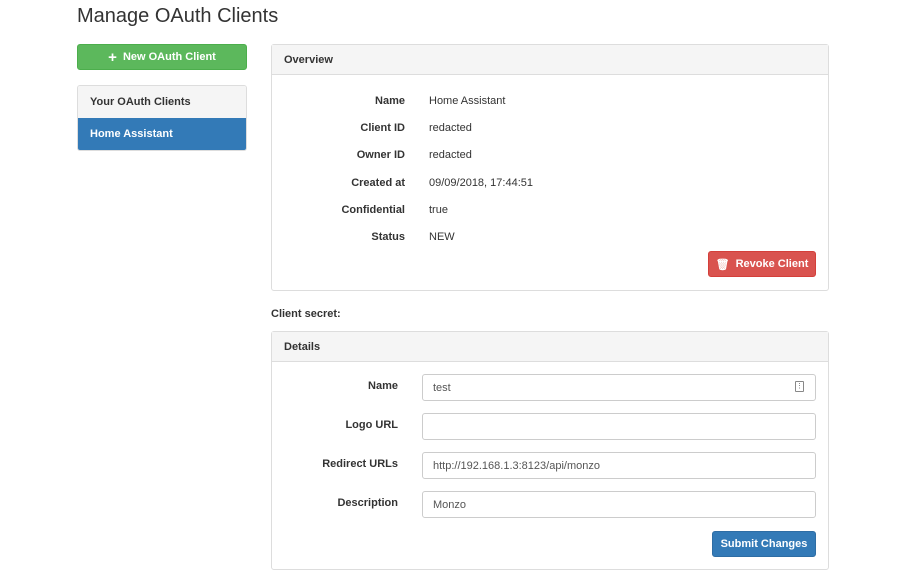 The width and height of the screenshot is (910, 574). Describe the element at coordinates (440, 101) in the screenshot. I see `overview-row: Name Home Assistant` at that location.